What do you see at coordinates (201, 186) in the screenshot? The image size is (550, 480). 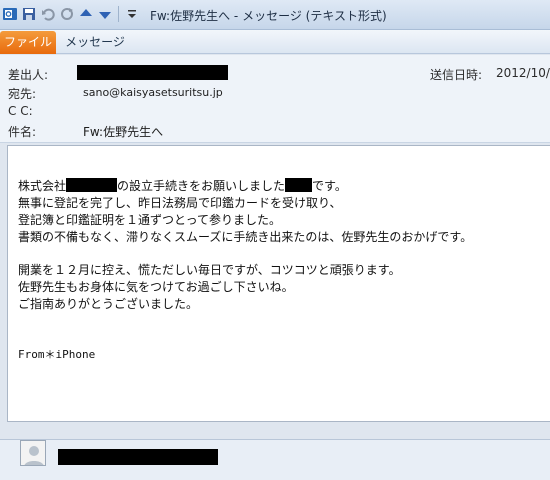 I see `body-line-1-mid: の設立手続きをお願いしました` at bounding box center [201, 186].